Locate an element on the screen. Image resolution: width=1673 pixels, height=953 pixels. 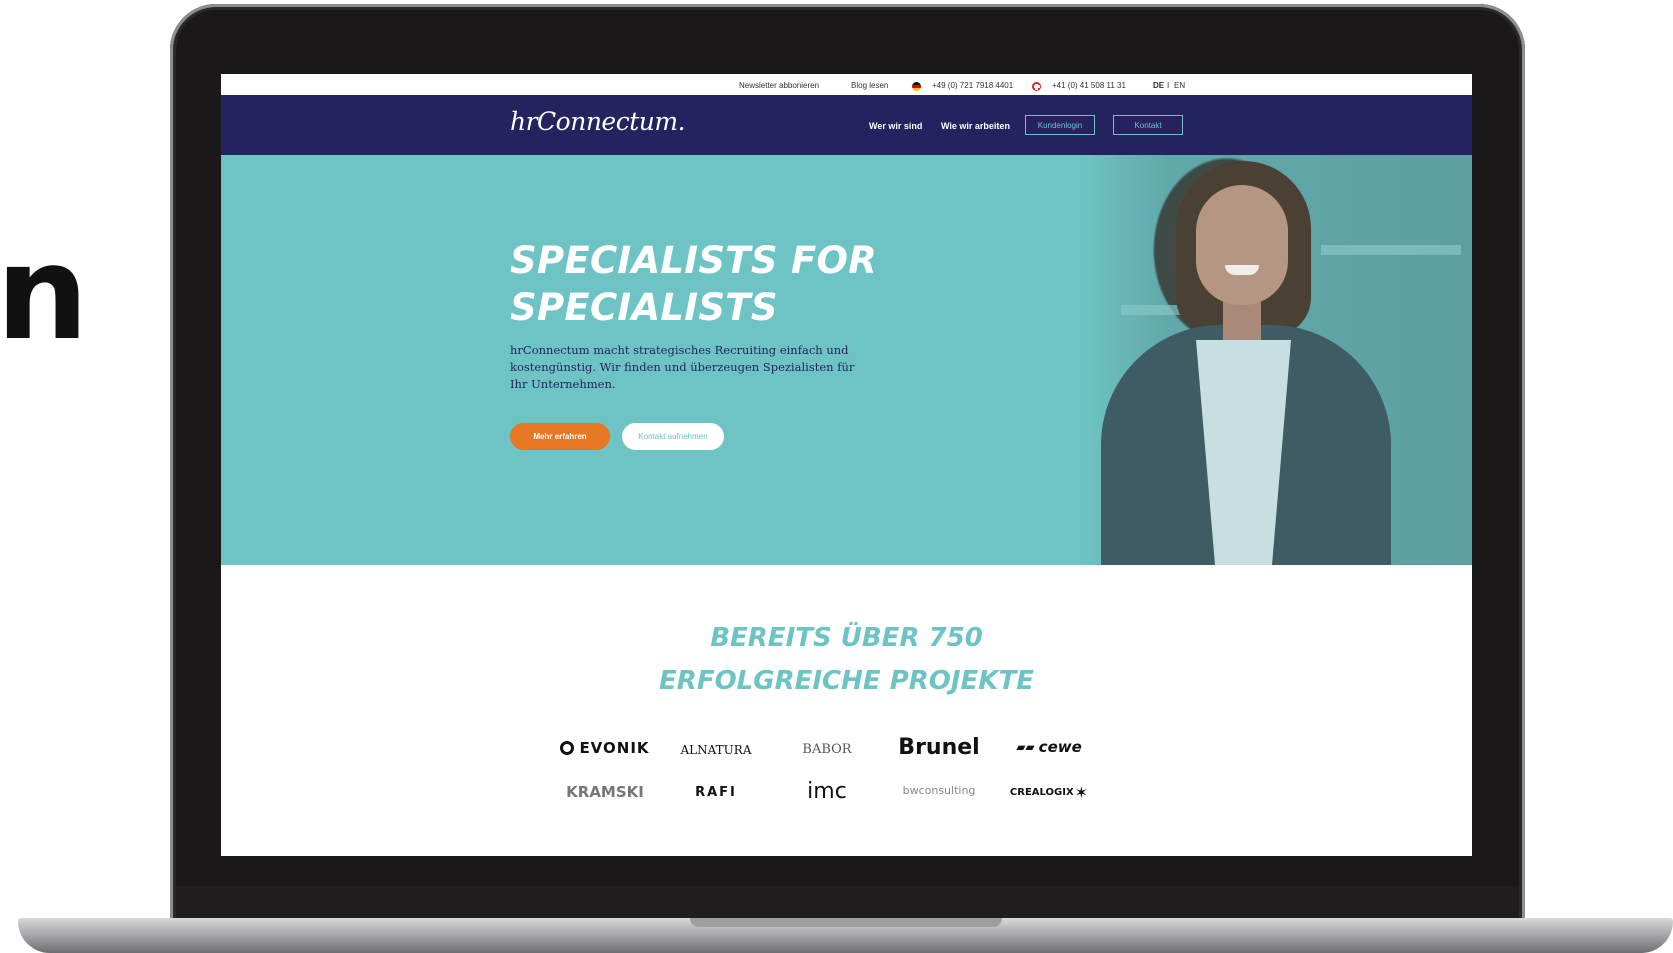
client-logo-kramski: KRAMSKI is located at coordinates (605, 792).